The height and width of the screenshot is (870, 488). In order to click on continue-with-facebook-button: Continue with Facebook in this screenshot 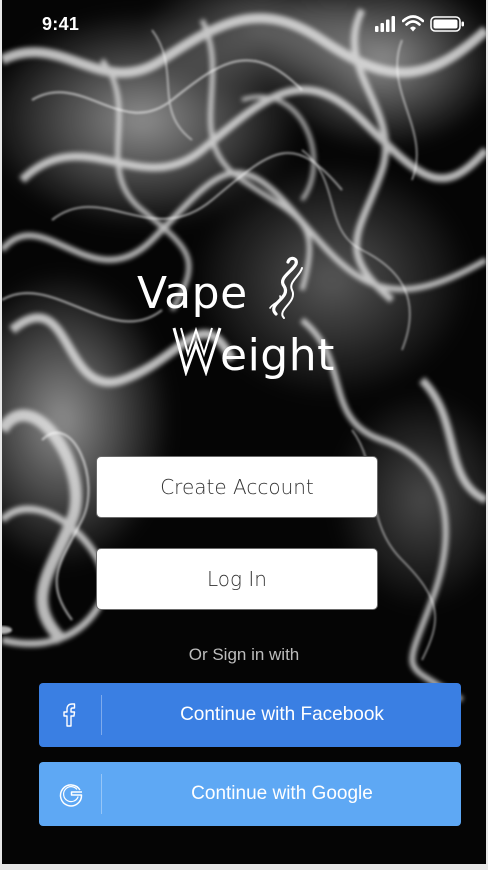, I will do `click(250, 715)`.